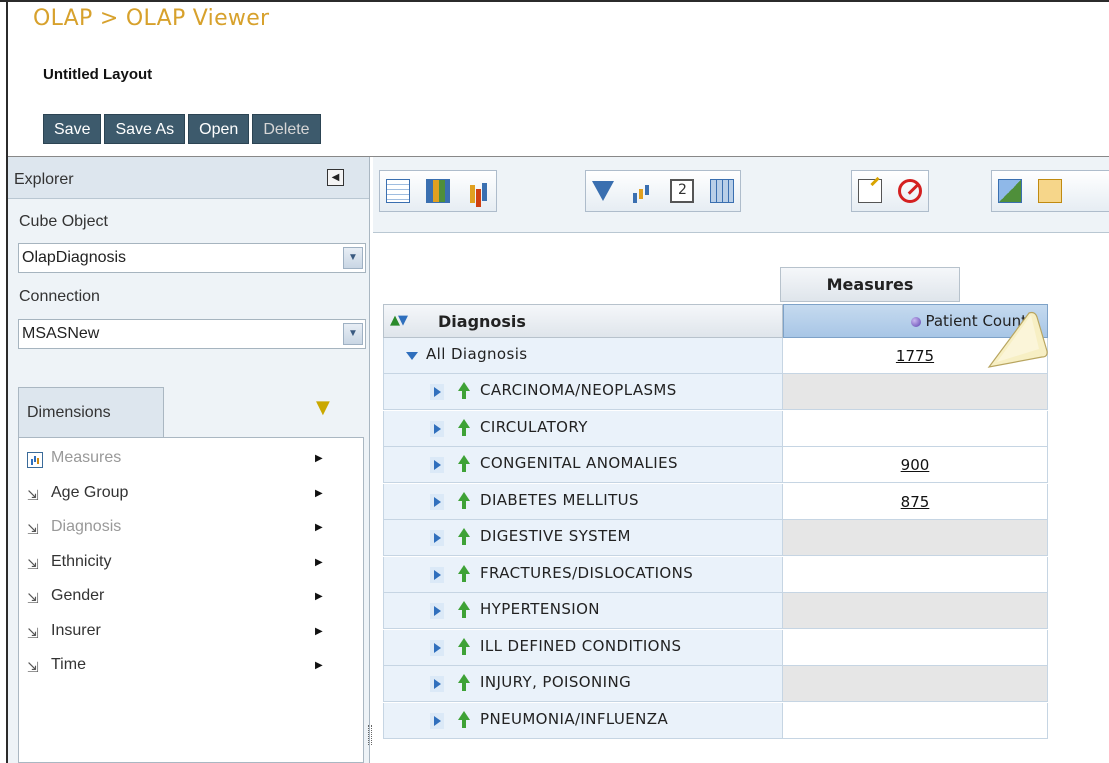 Image resolution: width=1109 pixels, height=763 pixels. I want to click on open-button: Open, so click(219, 129).